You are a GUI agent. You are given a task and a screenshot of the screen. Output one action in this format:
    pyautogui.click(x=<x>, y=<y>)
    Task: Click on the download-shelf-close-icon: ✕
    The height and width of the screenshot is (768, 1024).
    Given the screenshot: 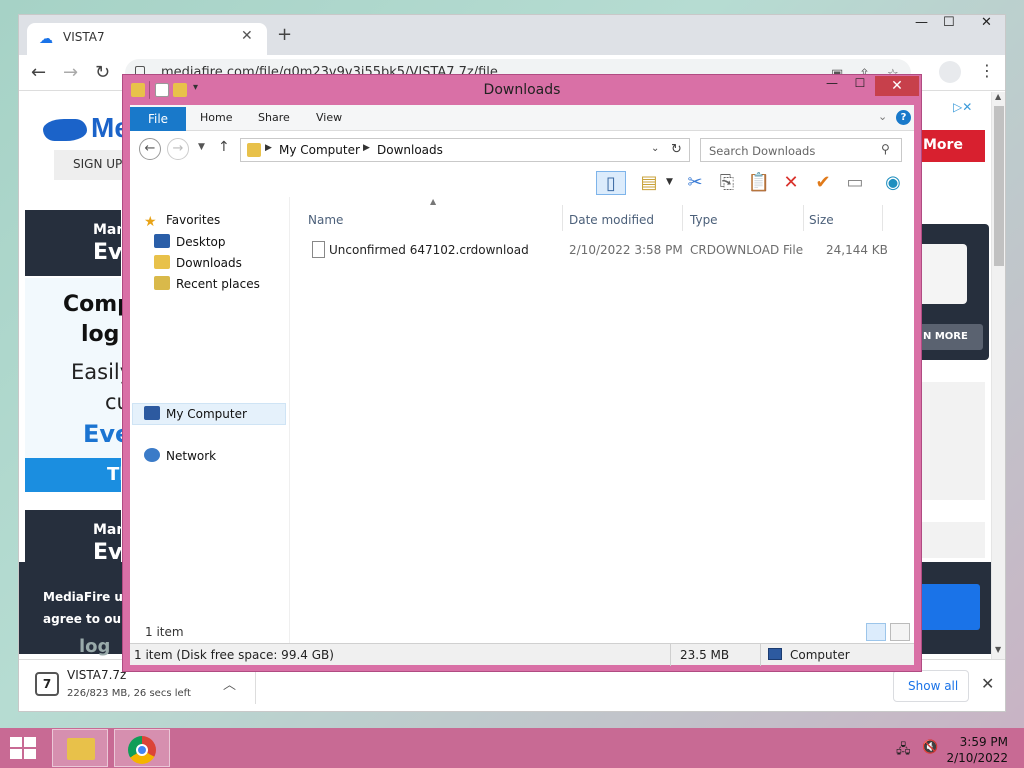 What is the action you would take?
    pyautogui.click(x=987, y=683)
    